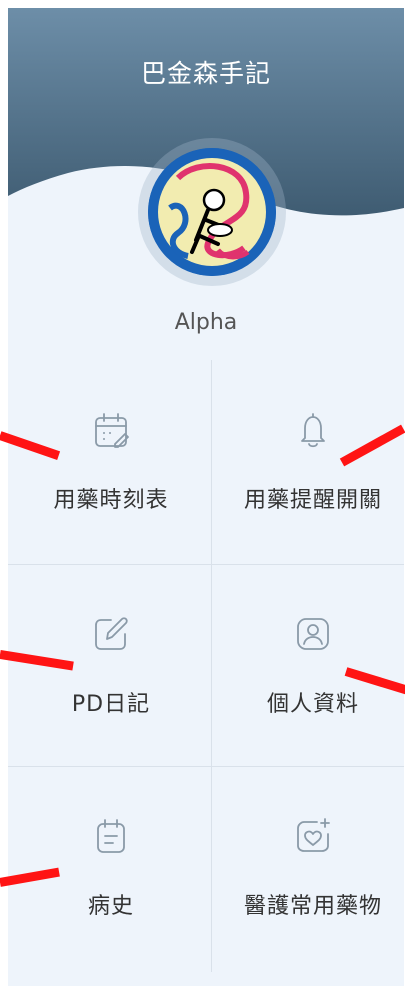 The image size is (405, 986). I want to click on avatar-image, so click(212, 212).